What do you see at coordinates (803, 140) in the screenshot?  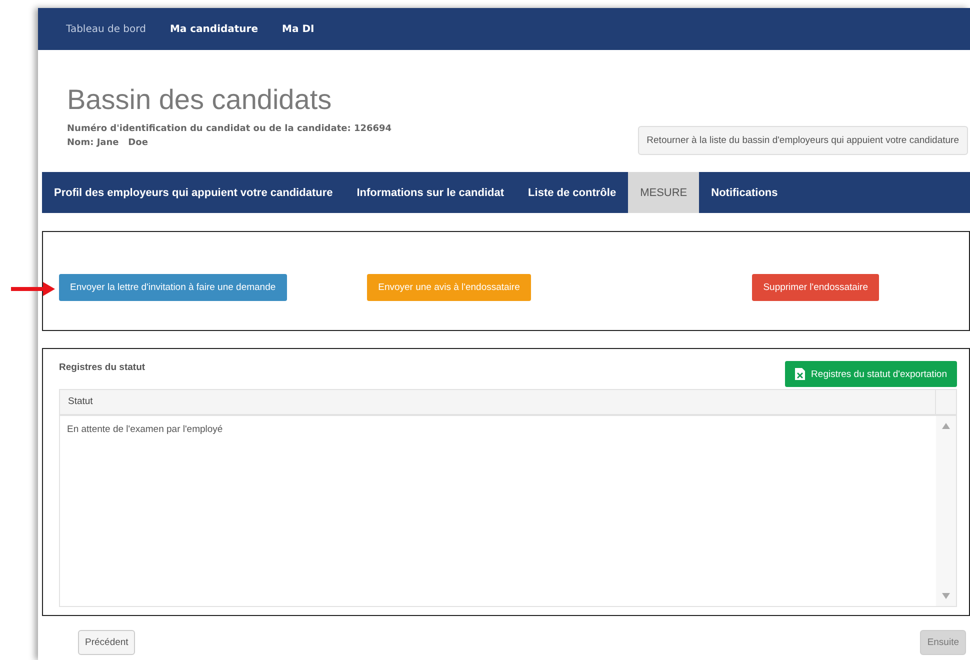 I see `return-button: Retourner à la liste du bassin d'employeurs qui appuient votre candidature` at bounding box center [803, 140].